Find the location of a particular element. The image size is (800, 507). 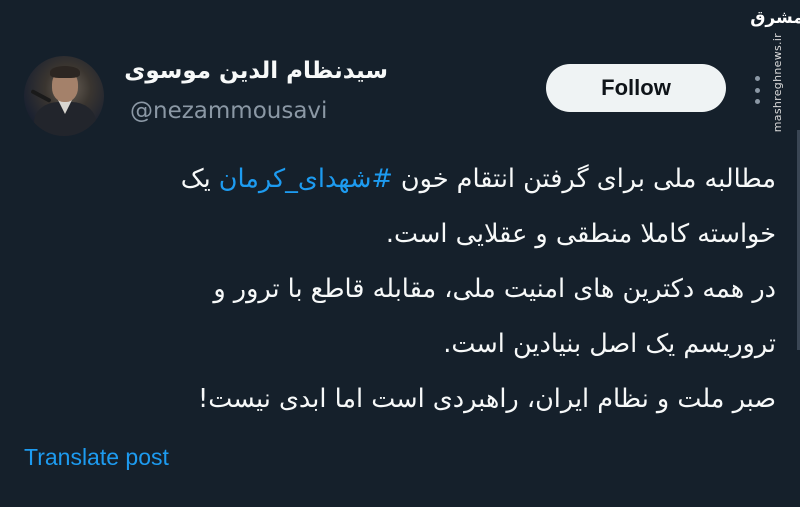

author-display-name: سیدنظام الدین موسوی is located at coordinates (256, 71).